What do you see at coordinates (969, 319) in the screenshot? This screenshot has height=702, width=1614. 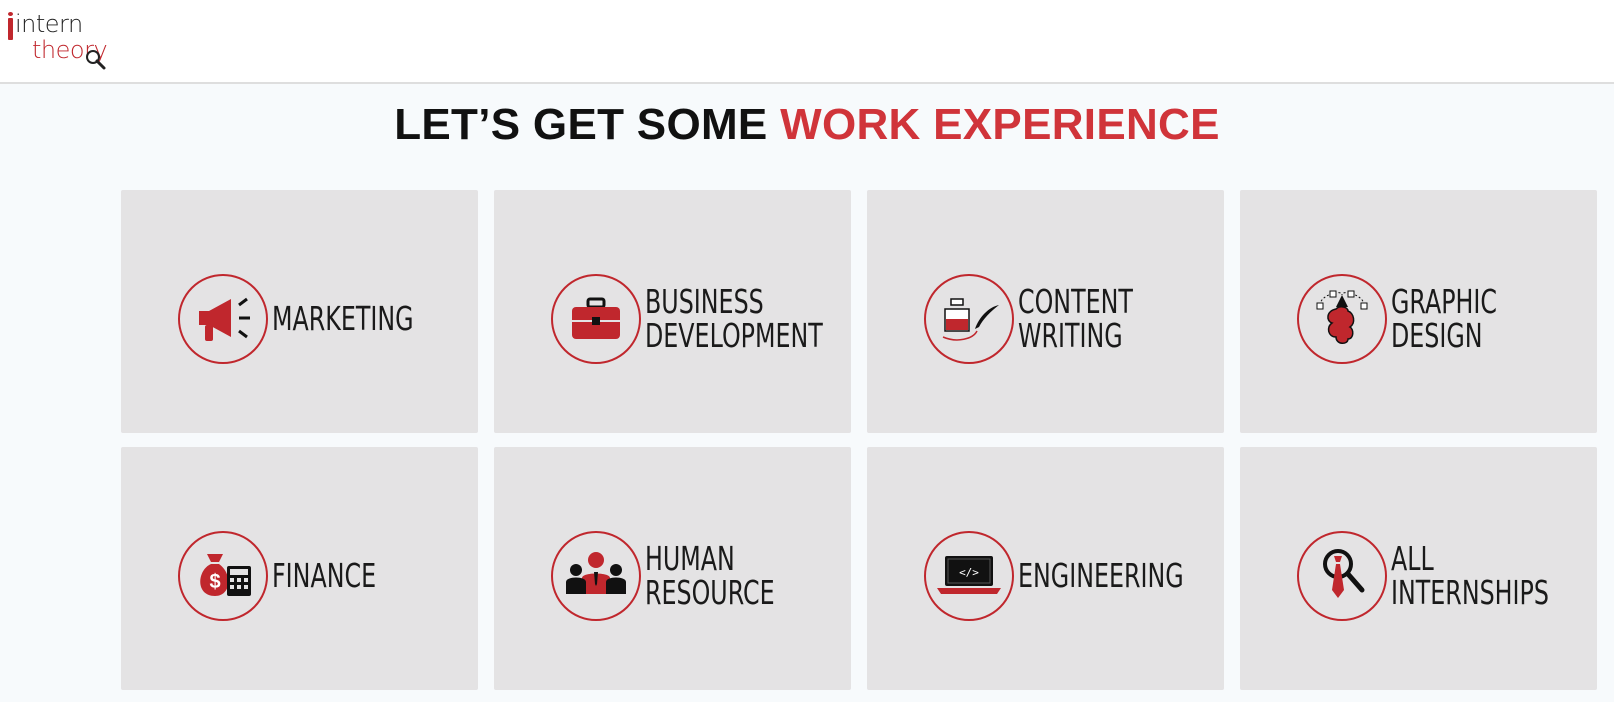 I see `inkpot-quill-icon` at bounding box center [969, 319].